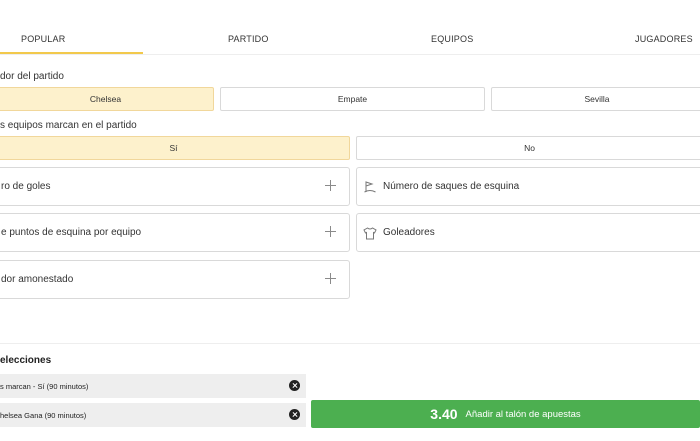 The image size is (700, 441). I want to click on option-empate: Empate, so click(352, 99).